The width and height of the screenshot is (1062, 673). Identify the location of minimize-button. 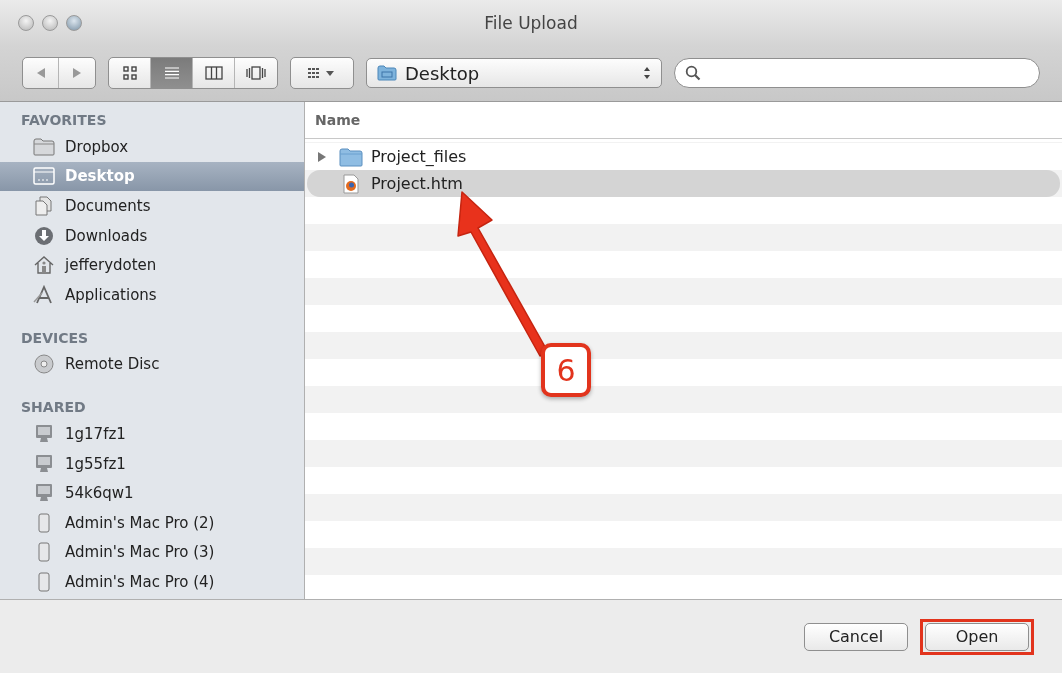
(50, 22).